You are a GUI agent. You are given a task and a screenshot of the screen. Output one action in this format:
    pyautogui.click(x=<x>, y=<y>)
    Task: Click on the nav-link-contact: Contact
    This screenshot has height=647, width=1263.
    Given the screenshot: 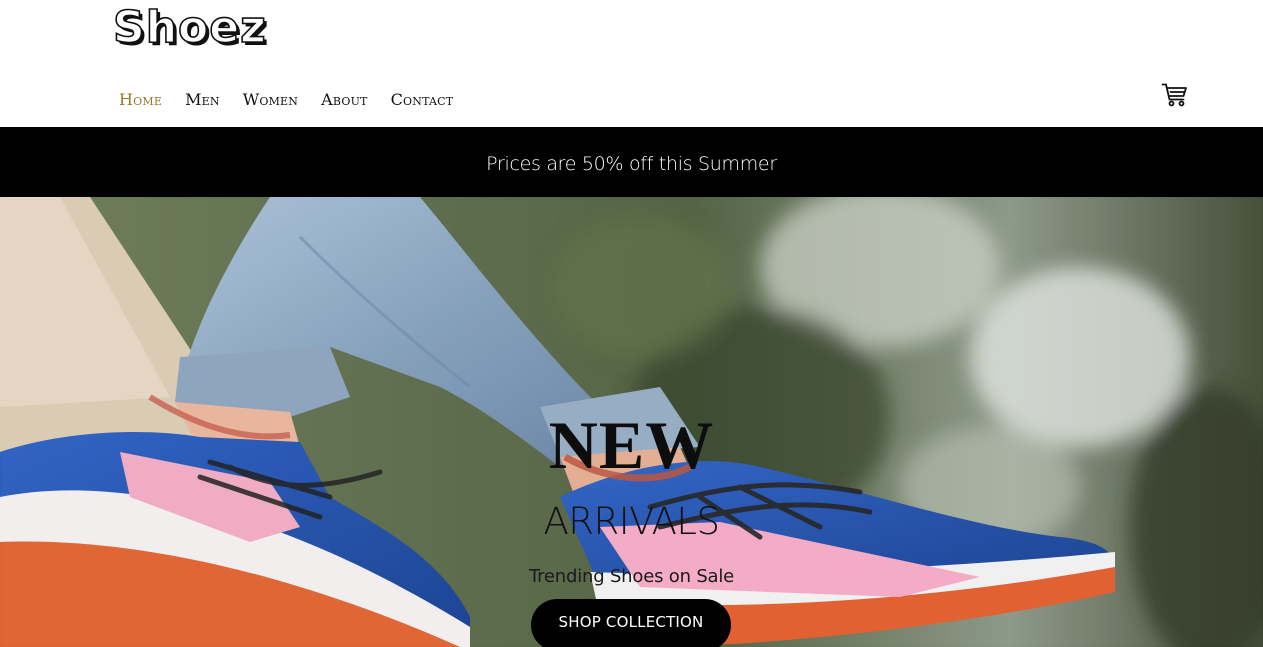 What is the action you would take?
    pyautogui.click(x=422, y=100)
    